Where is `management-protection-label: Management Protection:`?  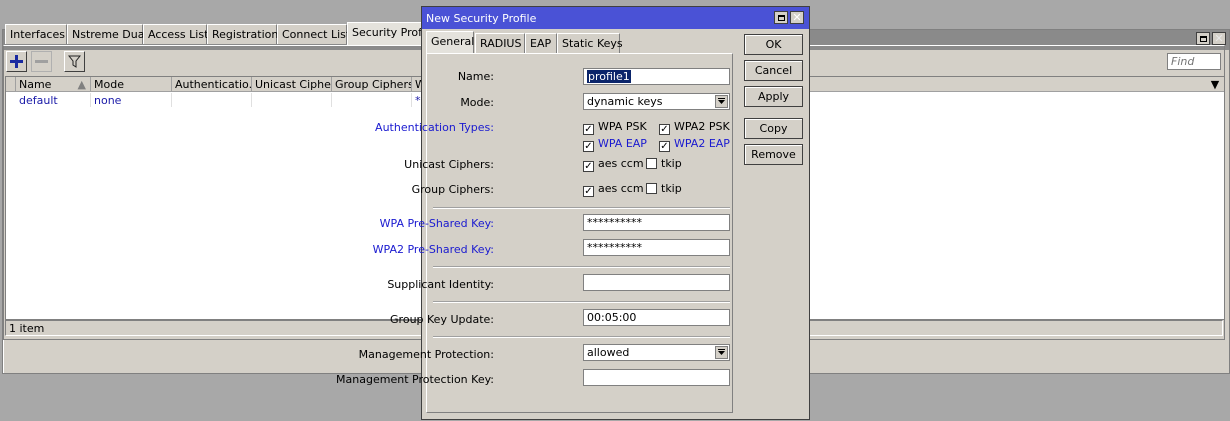
management-protection-label: Management Protection: is located at coordinates (426, 354).